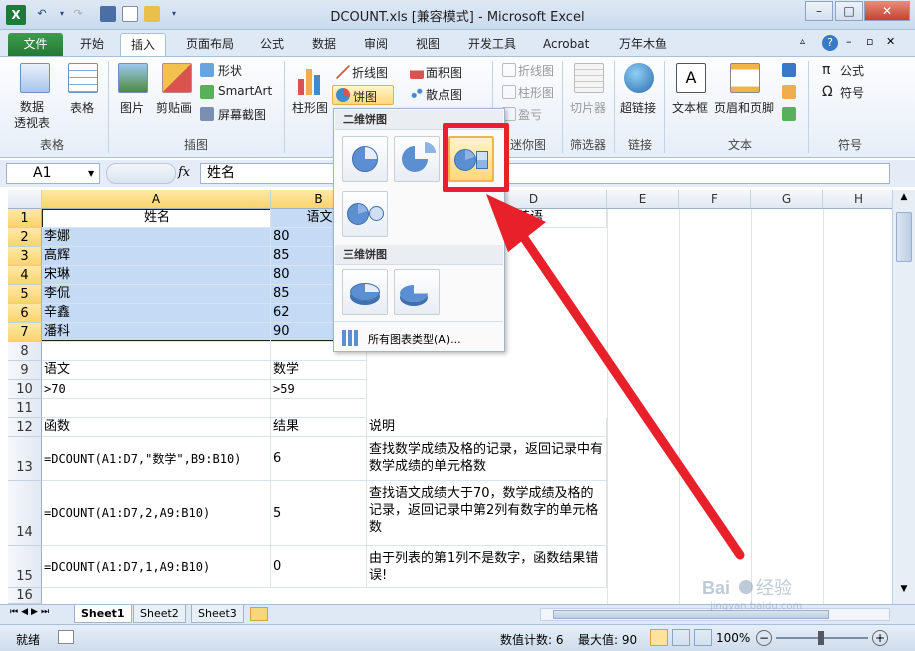 This screenshot has height=651, width=915. I want to click on svg-text: 经验, so click(774, 588).